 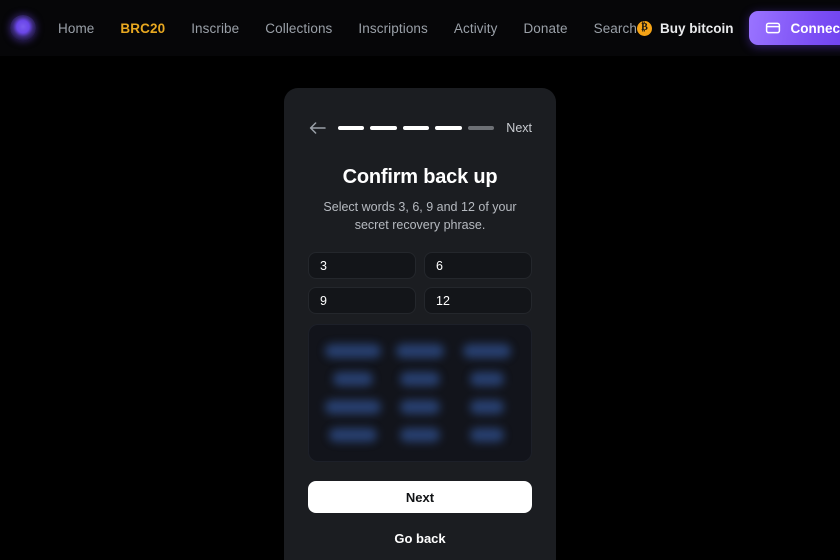 I want to click on arrow-left-icon, so click(x=317, y=128).